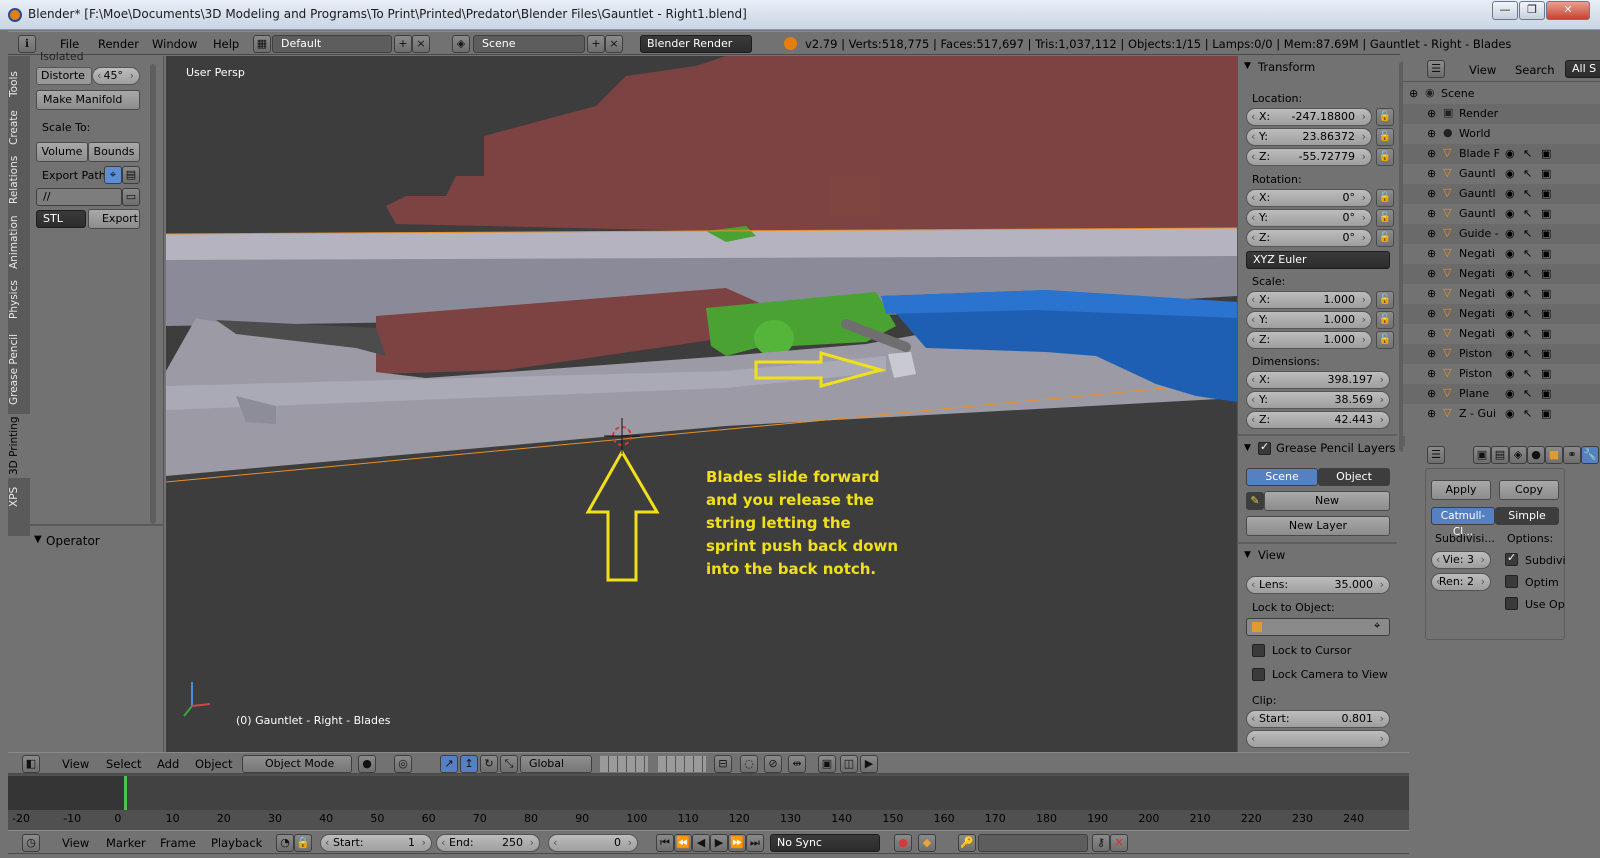  I want to click on tab-create: Create, so click(19, 128).